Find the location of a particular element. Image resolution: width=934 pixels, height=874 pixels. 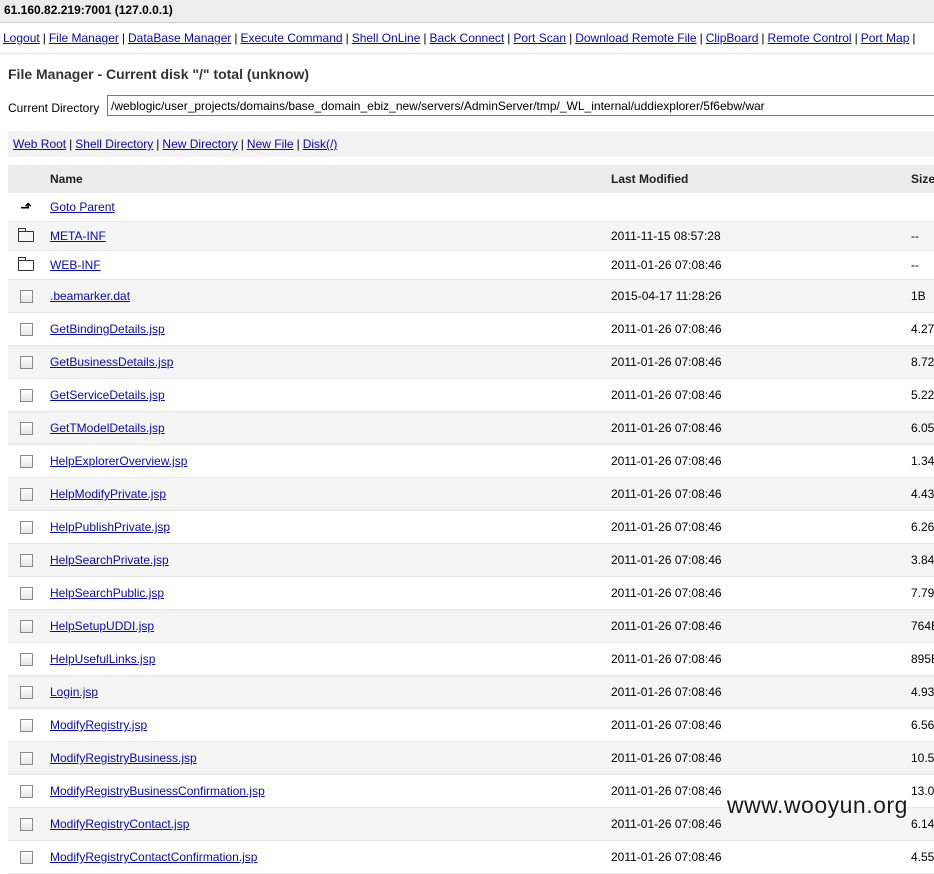

file-link: ModifyRegistryBusinessConfirmation.jsp is located at coordinates (157, 791).